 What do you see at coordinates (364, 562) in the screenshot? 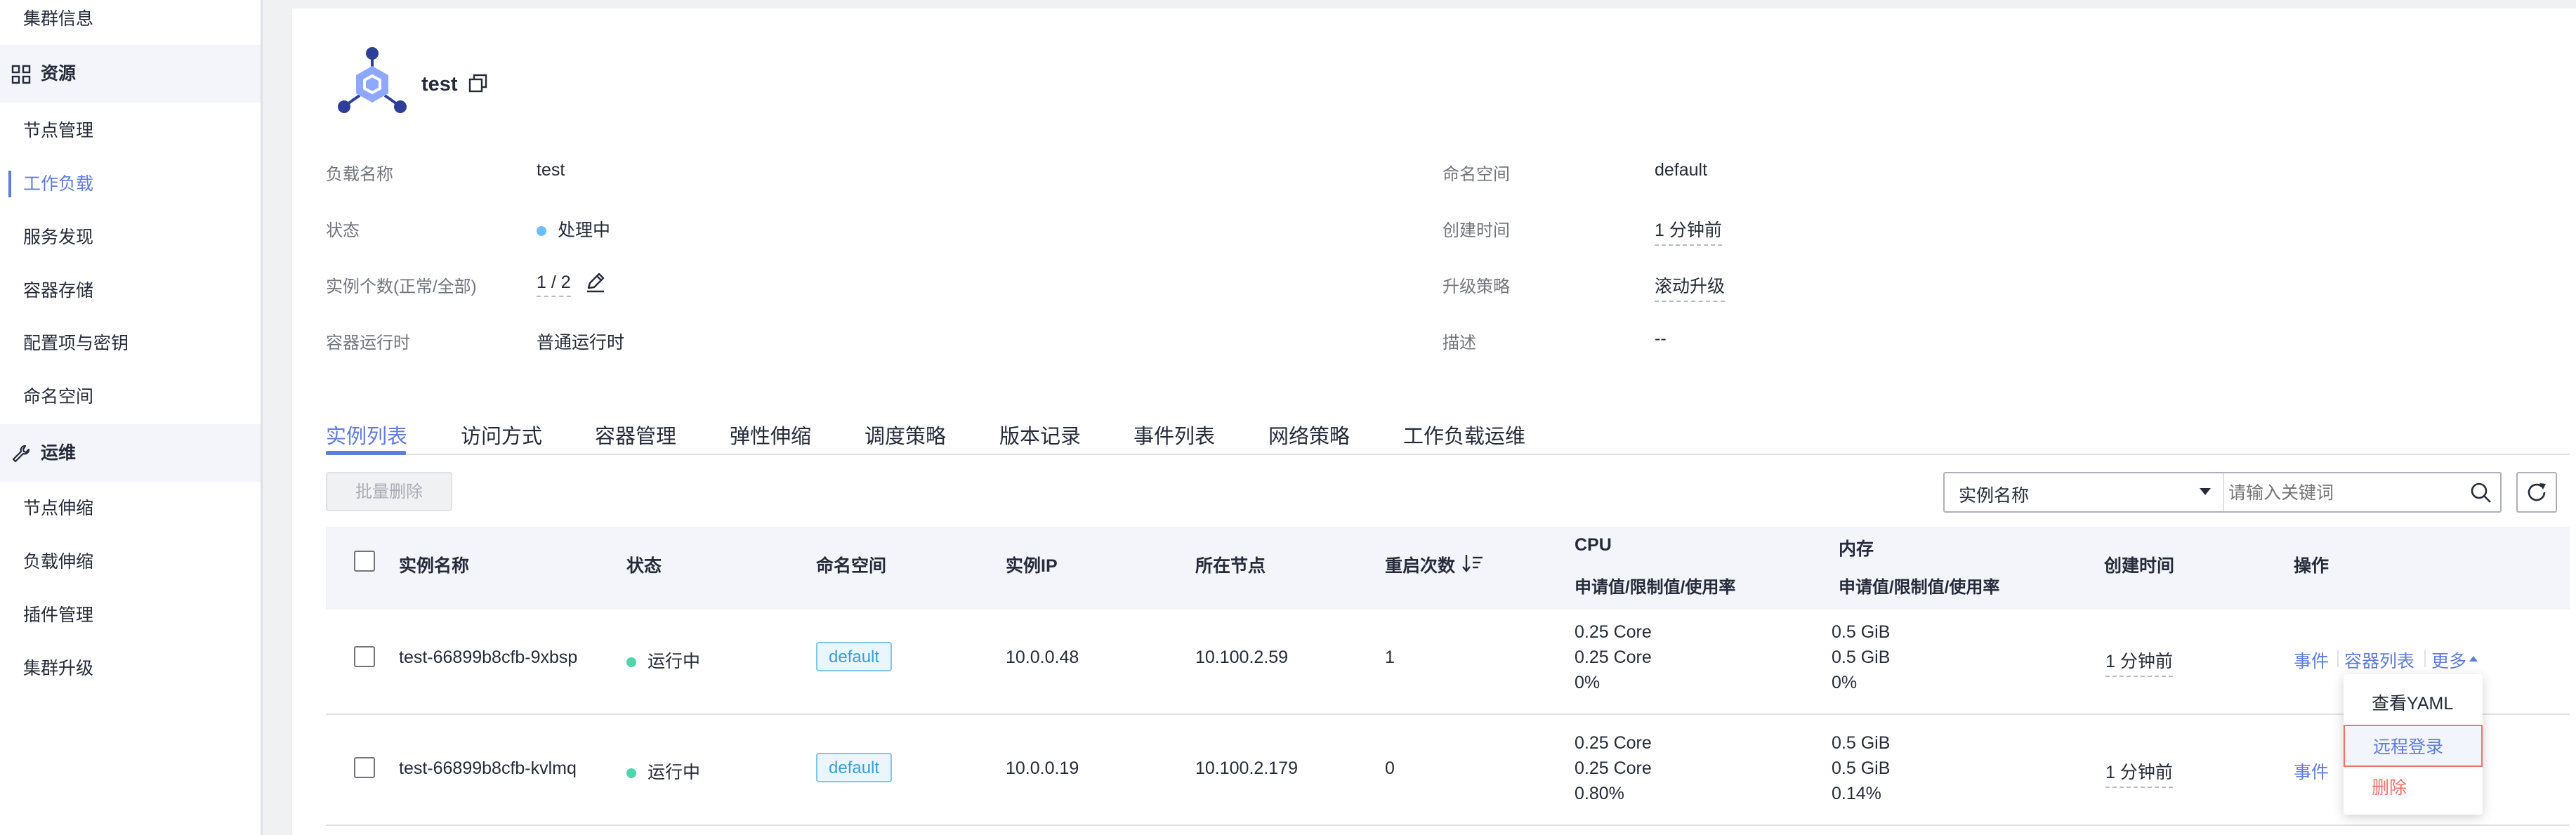
I see `select-all-checkbox` at bounding box center [364, 562].